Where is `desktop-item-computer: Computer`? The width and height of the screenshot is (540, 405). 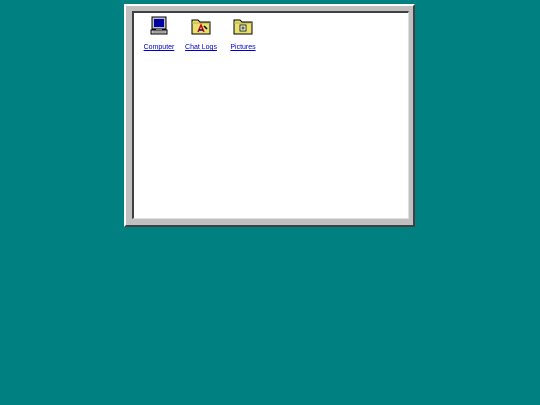
desktop-item-computer: Computer is located at coordinates (159, 33).